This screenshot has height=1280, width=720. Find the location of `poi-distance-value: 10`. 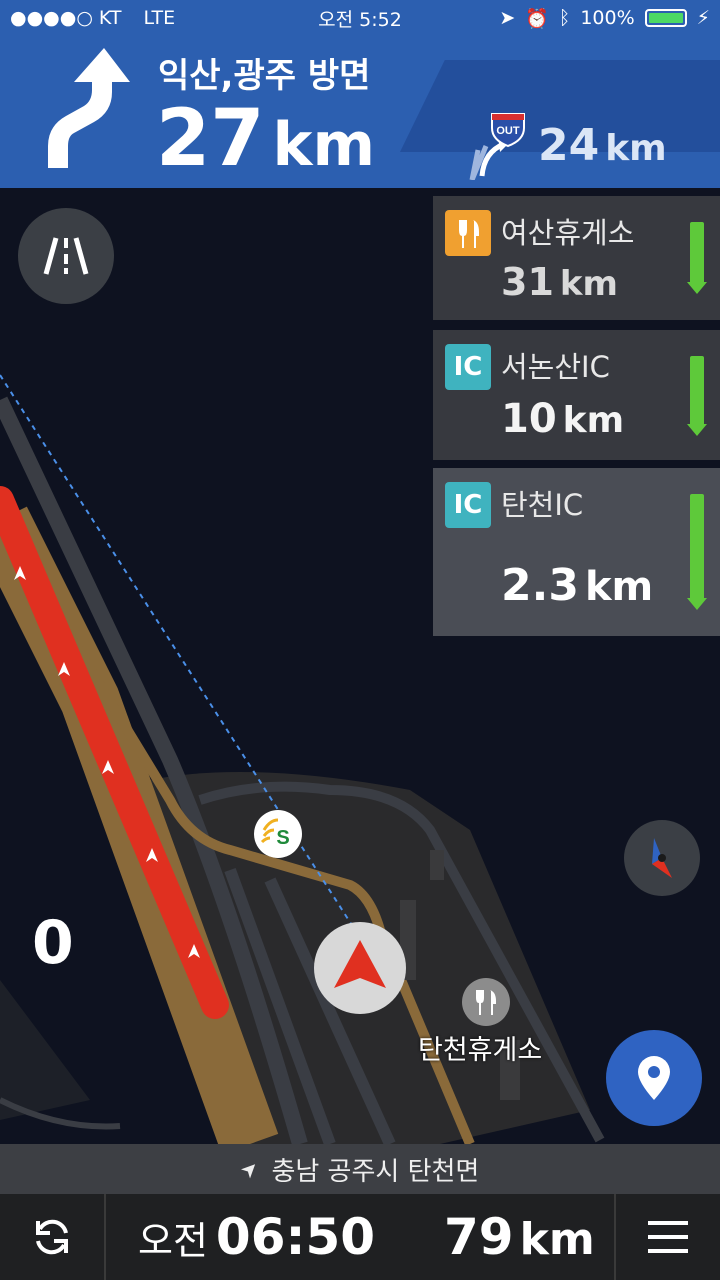

poi-distance-value: 10 is located at coordinates (529, 419).